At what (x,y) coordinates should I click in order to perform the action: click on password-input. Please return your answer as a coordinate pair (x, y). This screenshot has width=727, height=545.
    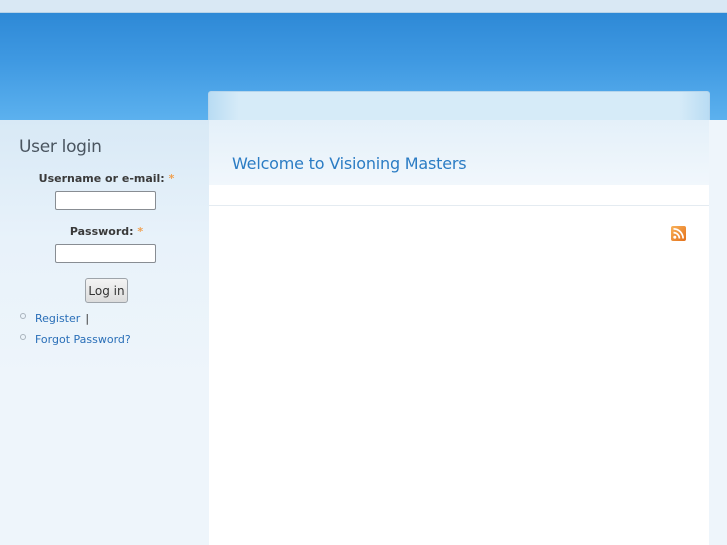
    Looking at the image, I should click on (105, 253).